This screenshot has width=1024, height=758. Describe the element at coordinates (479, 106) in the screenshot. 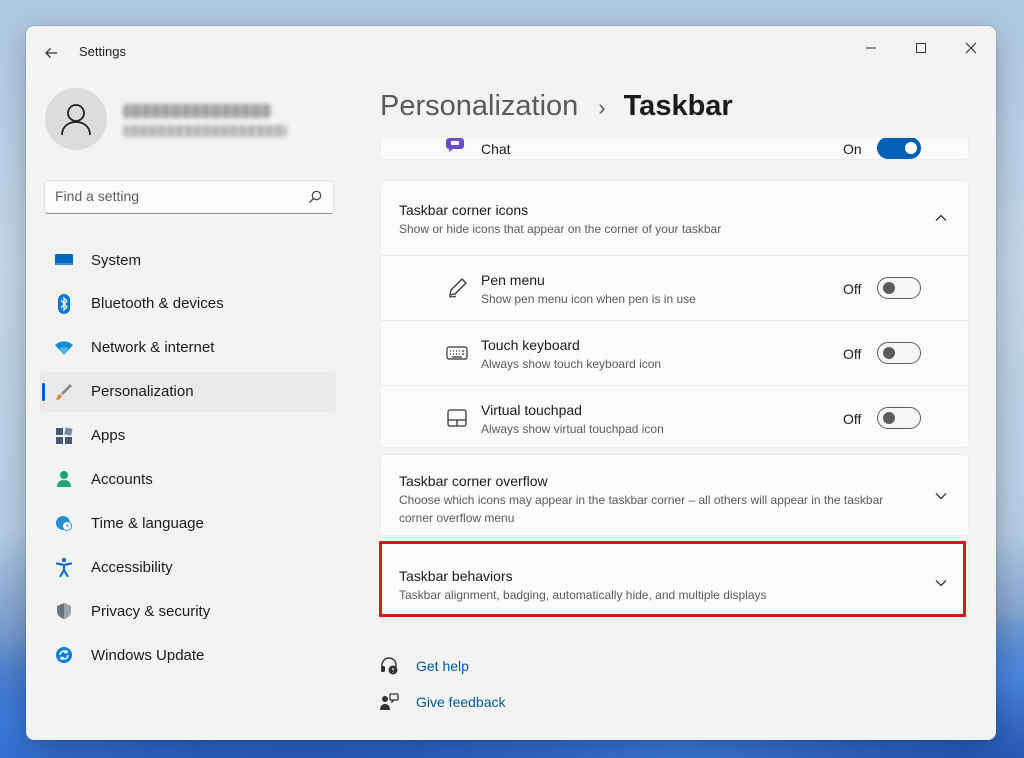

I see `breadcrumb-parent: Personalization` at that location.